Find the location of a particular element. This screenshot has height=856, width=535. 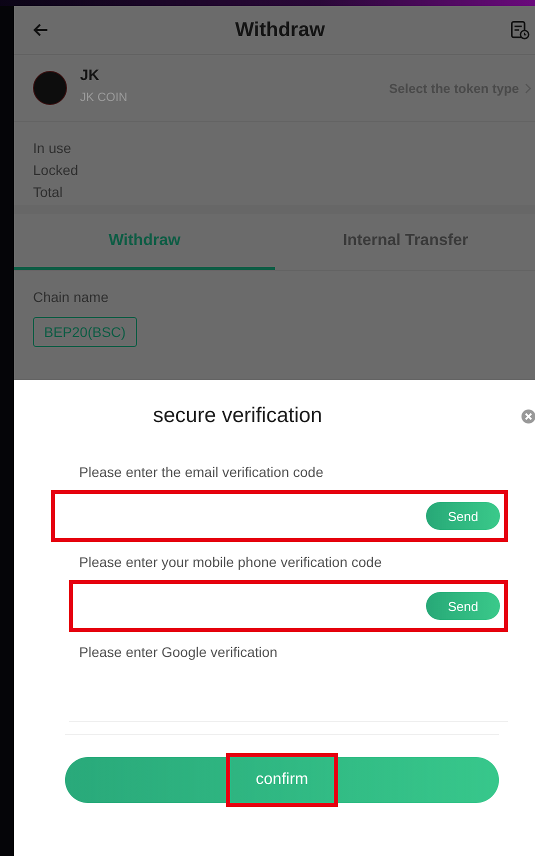

token-logo is located at coordinates (50, 88).